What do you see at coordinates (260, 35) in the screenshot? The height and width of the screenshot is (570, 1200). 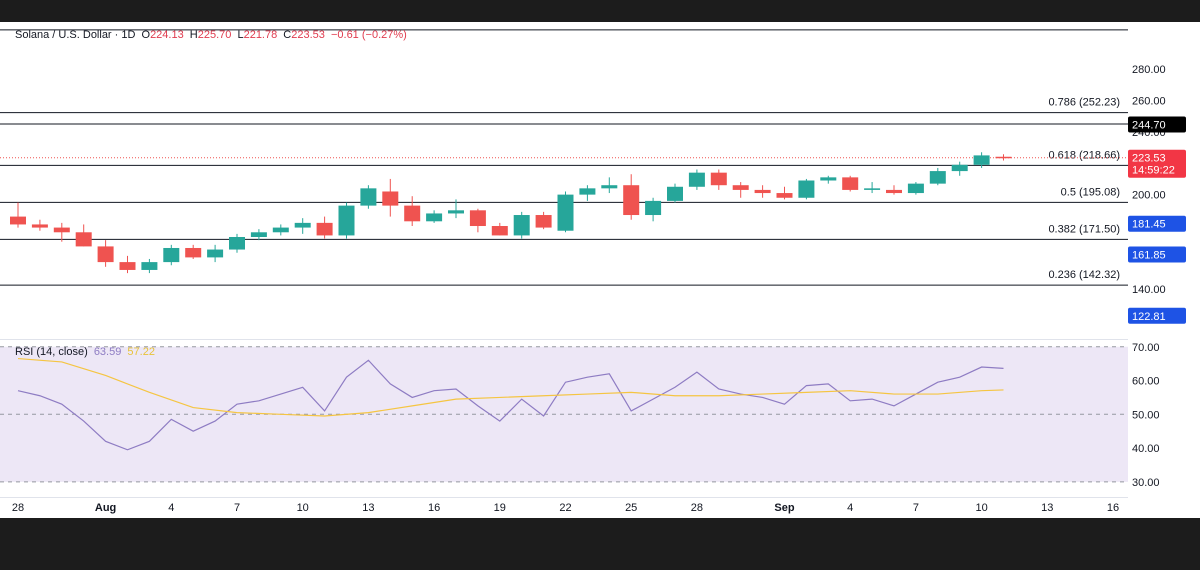 I see `low-value: 221.78` at bounding box center [260, 35].